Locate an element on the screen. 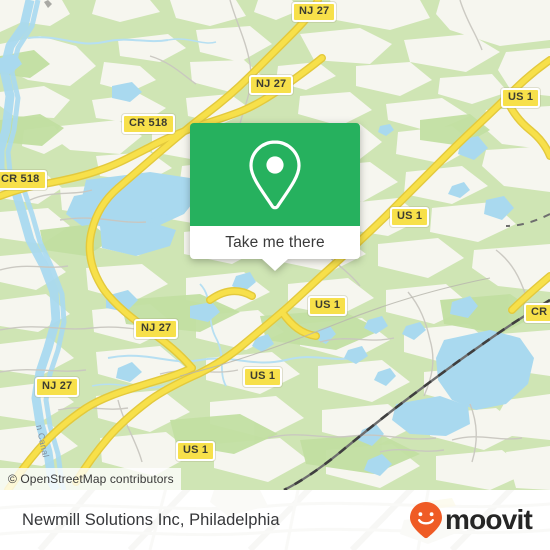 The height and width of the screenshot is (550, 550). callout-action-panel: Take me there is located at coordinates (275, 242).